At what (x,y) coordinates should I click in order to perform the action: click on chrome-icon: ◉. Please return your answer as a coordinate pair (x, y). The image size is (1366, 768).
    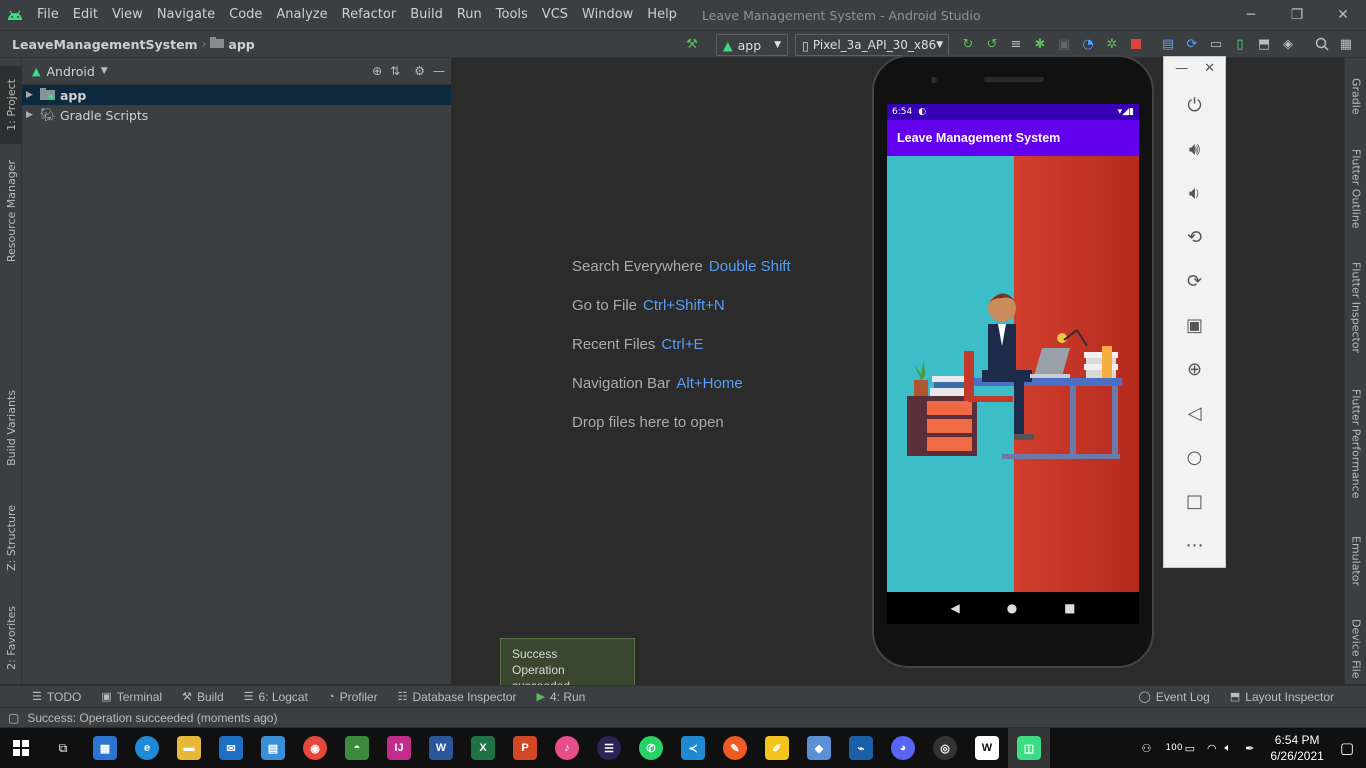
    Looking at the image, I should click on (315, 748).